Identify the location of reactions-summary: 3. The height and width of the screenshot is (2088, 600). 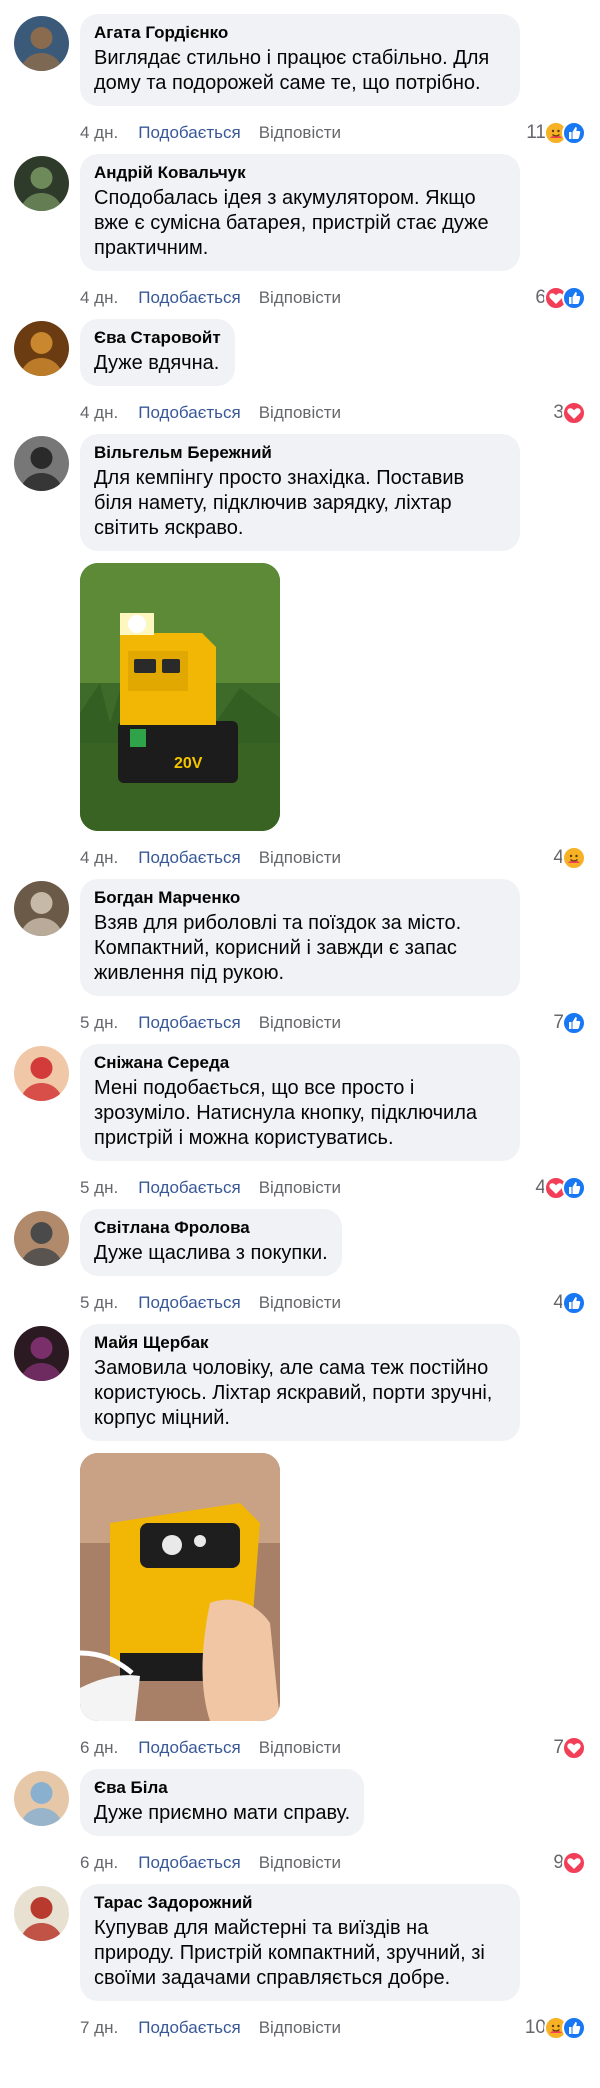
(569, 413).